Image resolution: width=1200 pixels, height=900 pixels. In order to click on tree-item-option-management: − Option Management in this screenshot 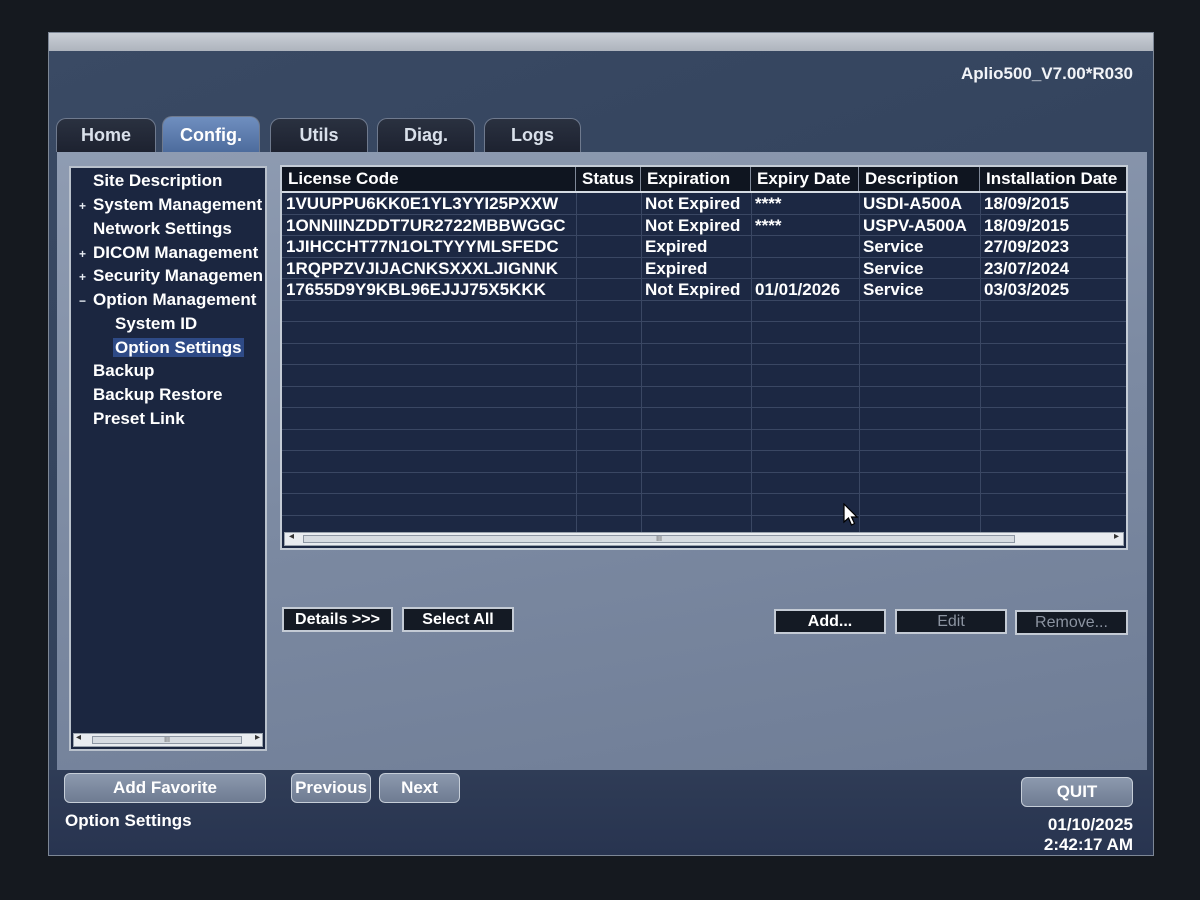, I will do `click(167, 300)`.